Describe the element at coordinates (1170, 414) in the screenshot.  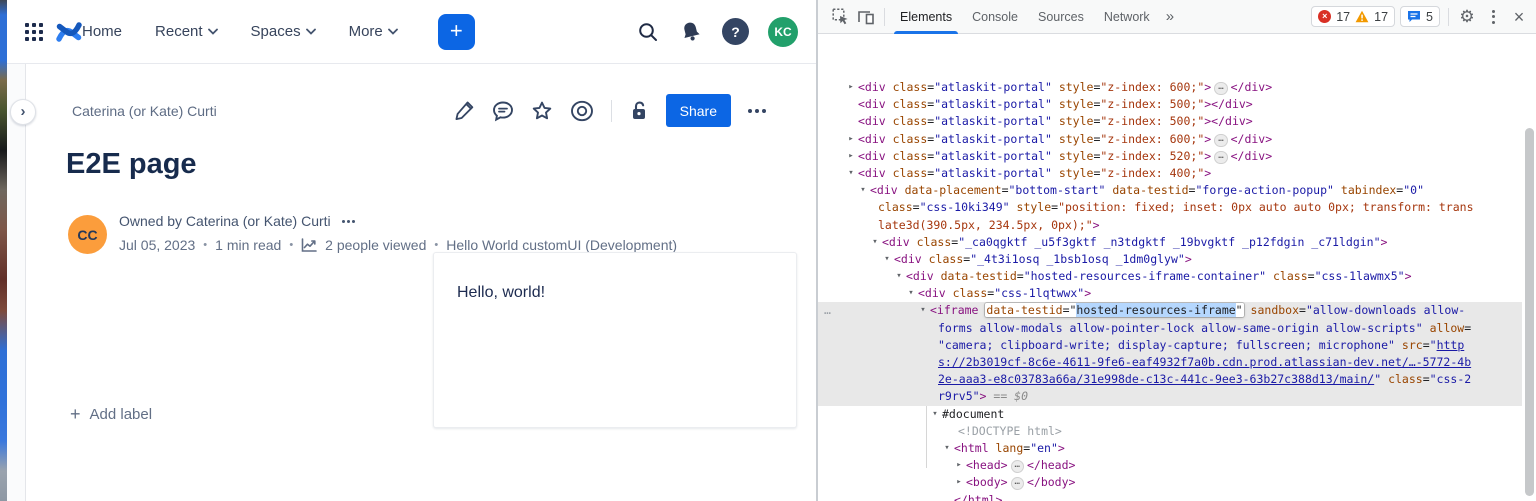
I see `devtools-tree-line: ▾ #document` at that location.